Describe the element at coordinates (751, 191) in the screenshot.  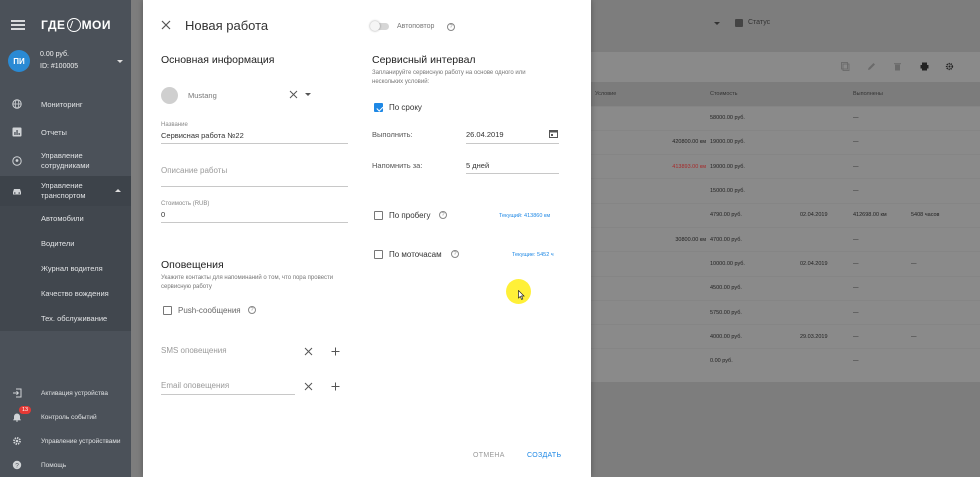
I see `cost-cell: 15000.00 руб.` at that location.